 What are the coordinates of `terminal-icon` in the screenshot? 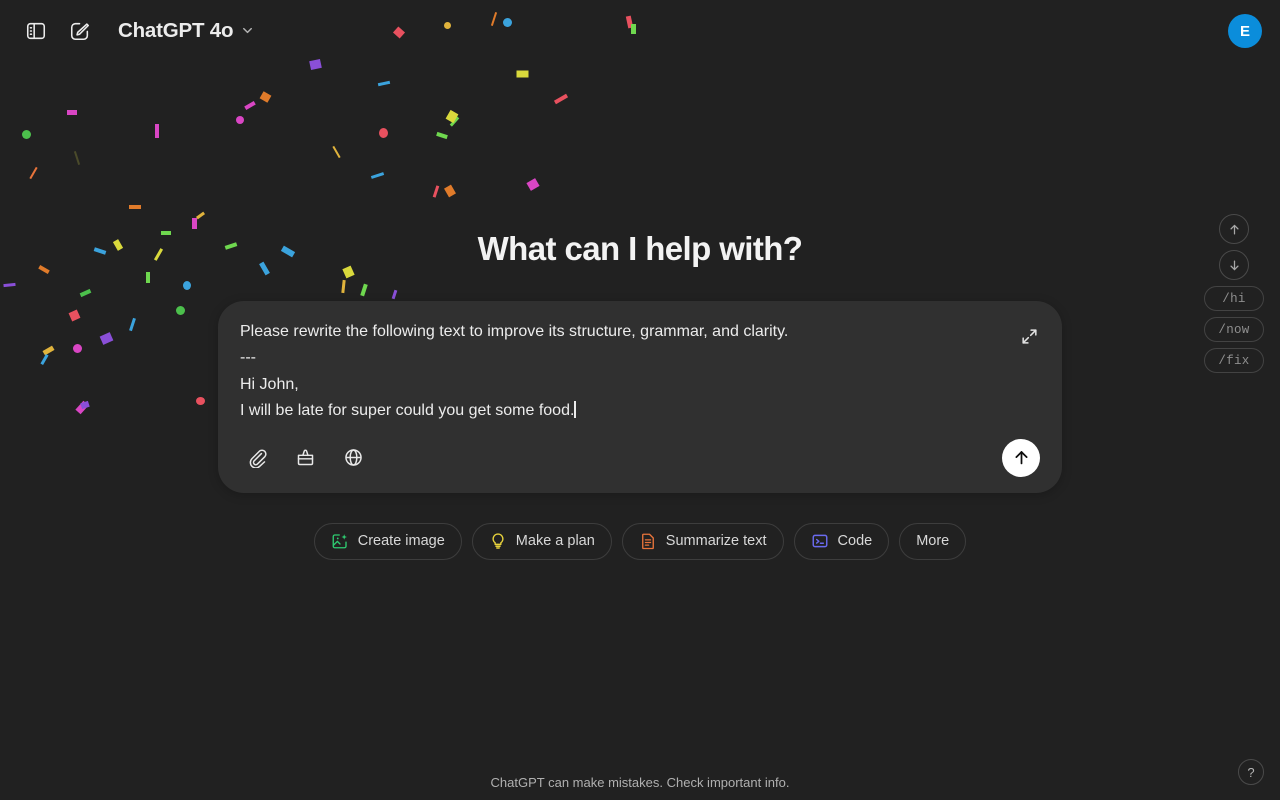 It's located at (820, 541).